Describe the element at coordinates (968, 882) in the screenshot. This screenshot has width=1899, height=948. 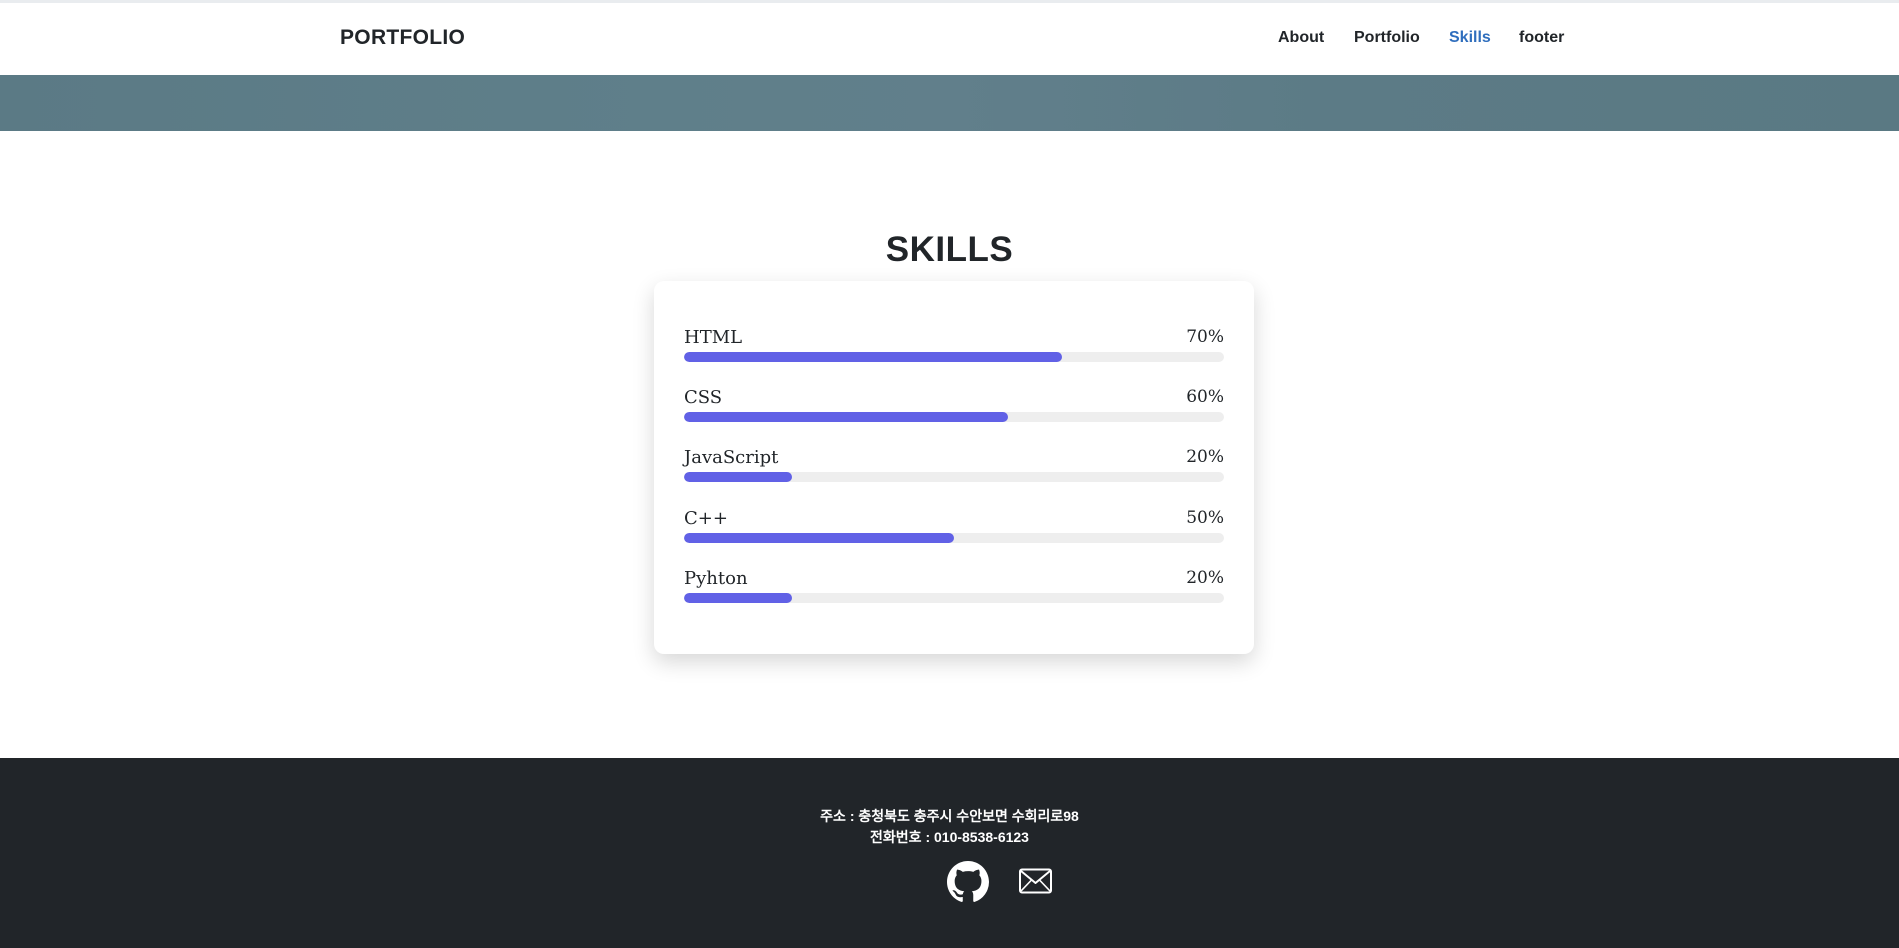
I see `github-icon` at that location.